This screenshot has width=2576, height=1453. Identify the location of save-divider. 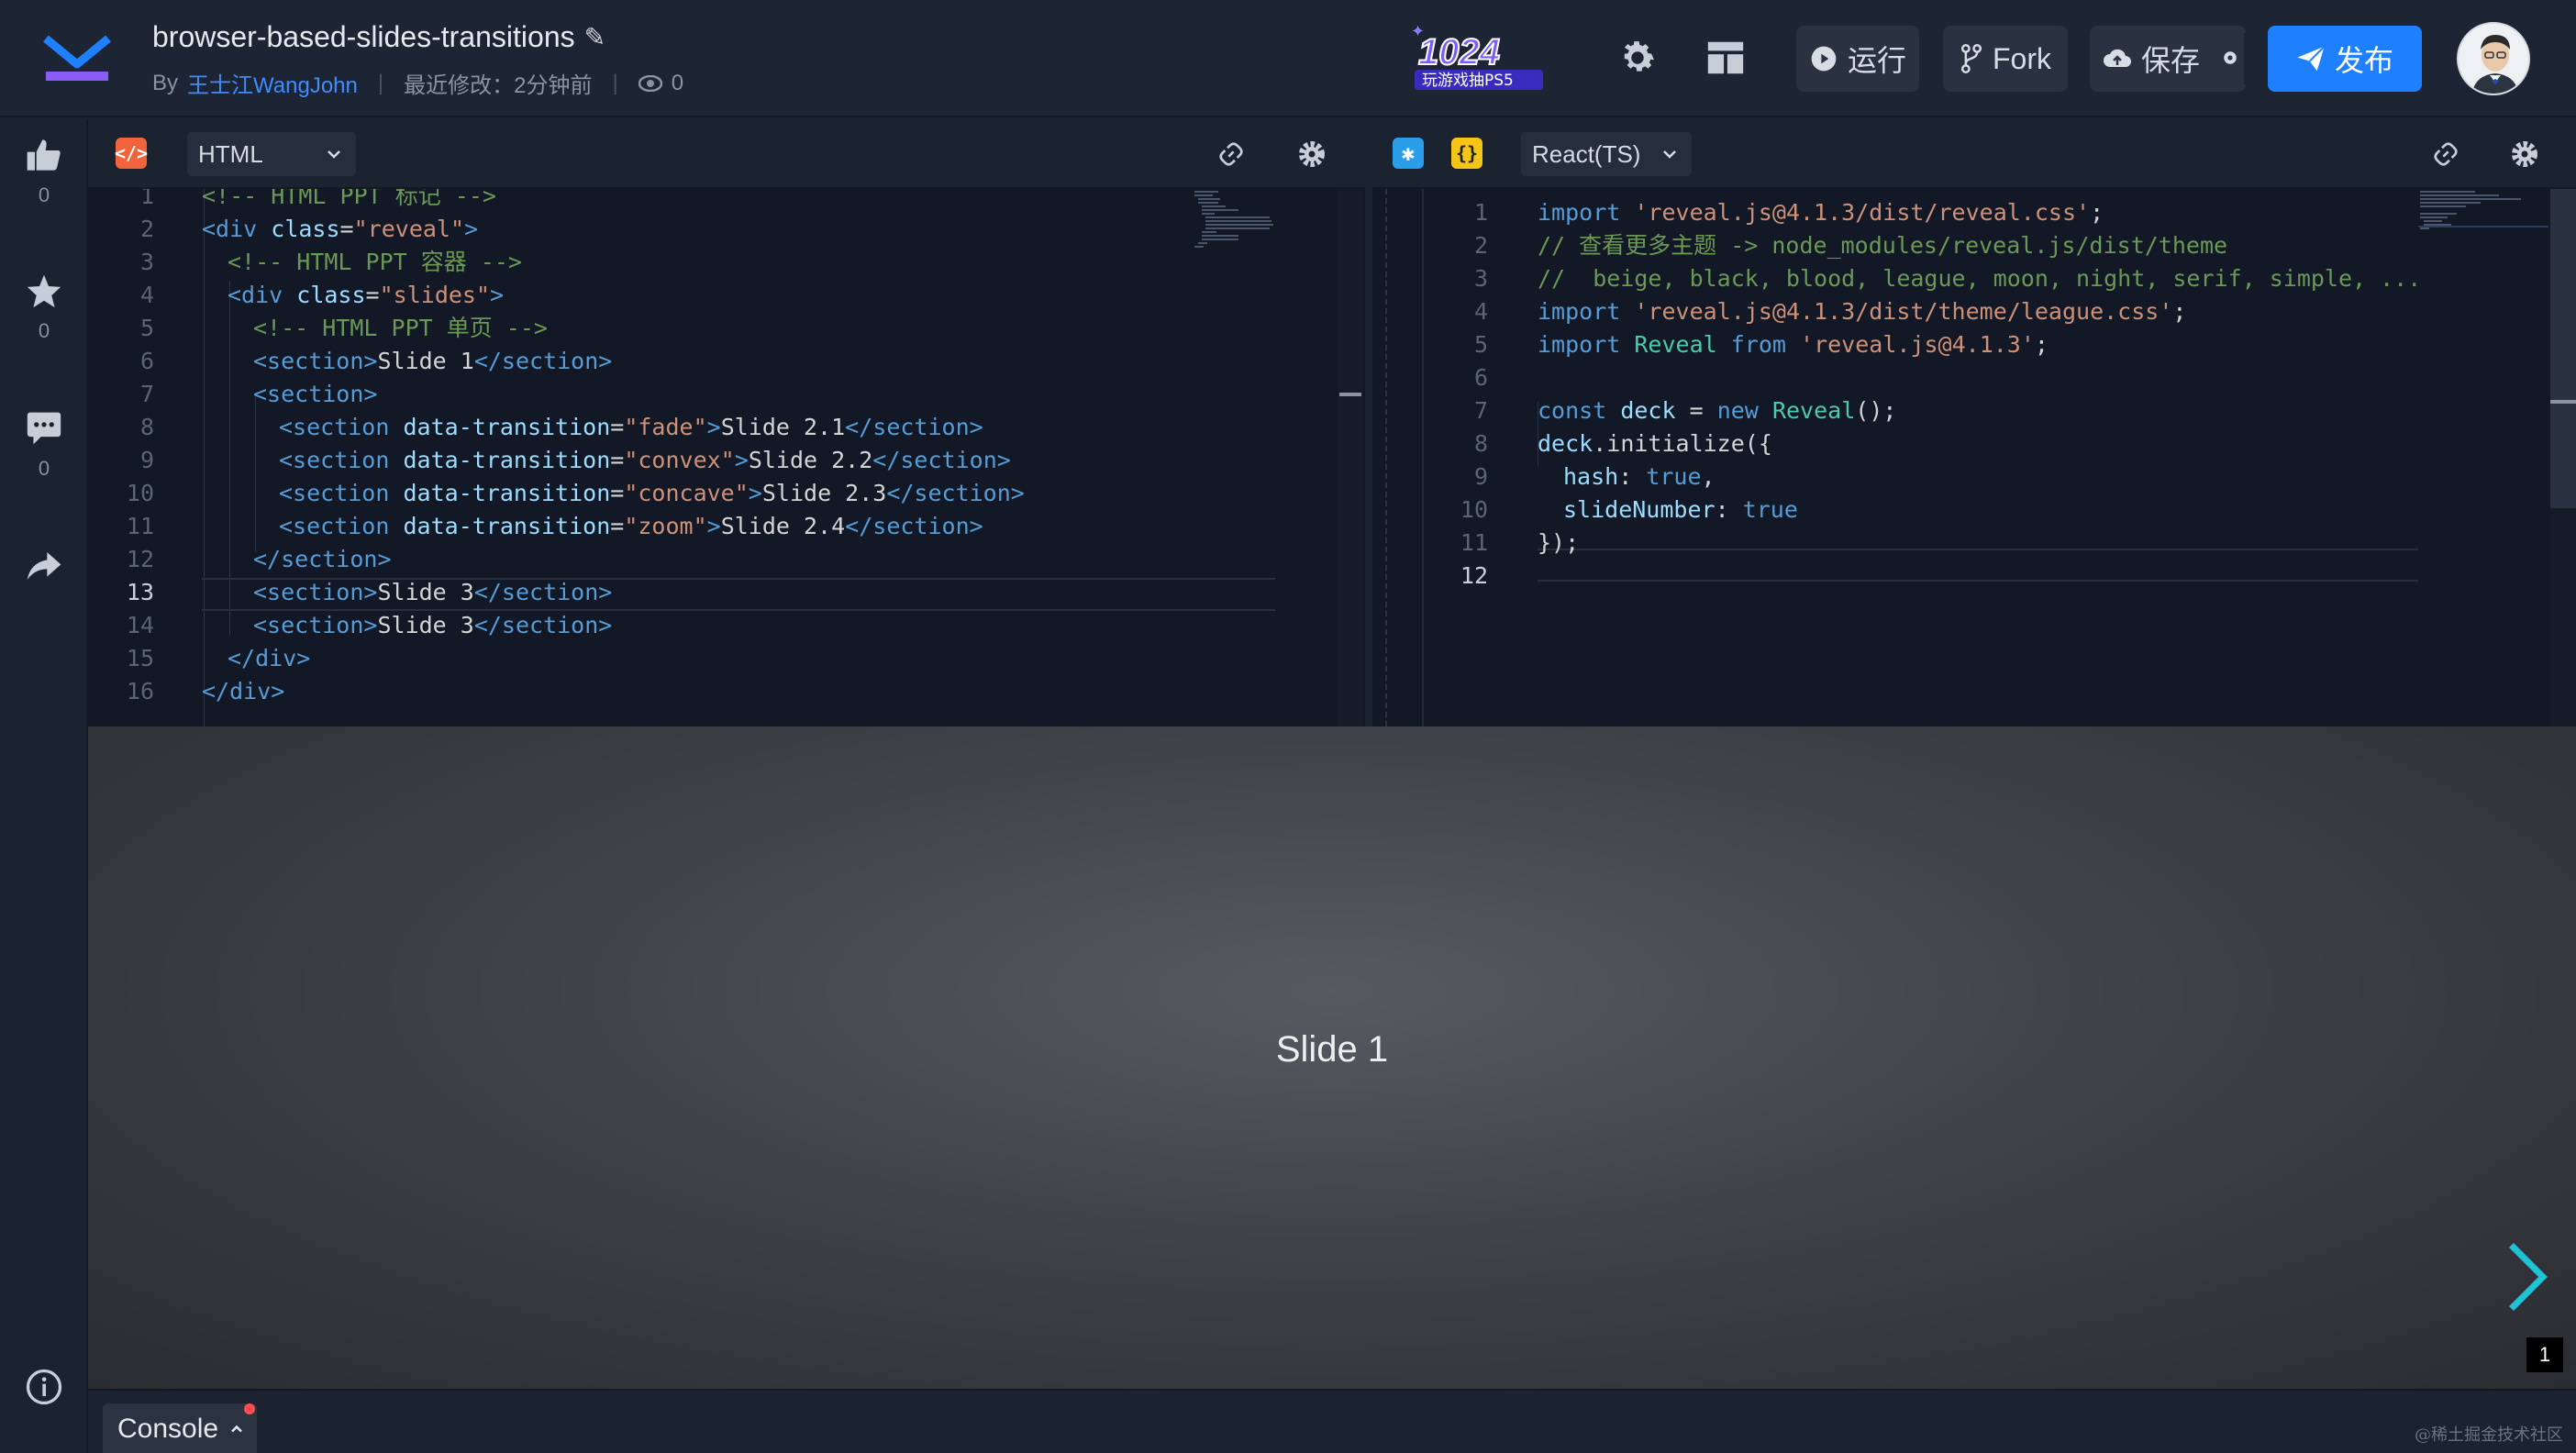
(2245, 58).